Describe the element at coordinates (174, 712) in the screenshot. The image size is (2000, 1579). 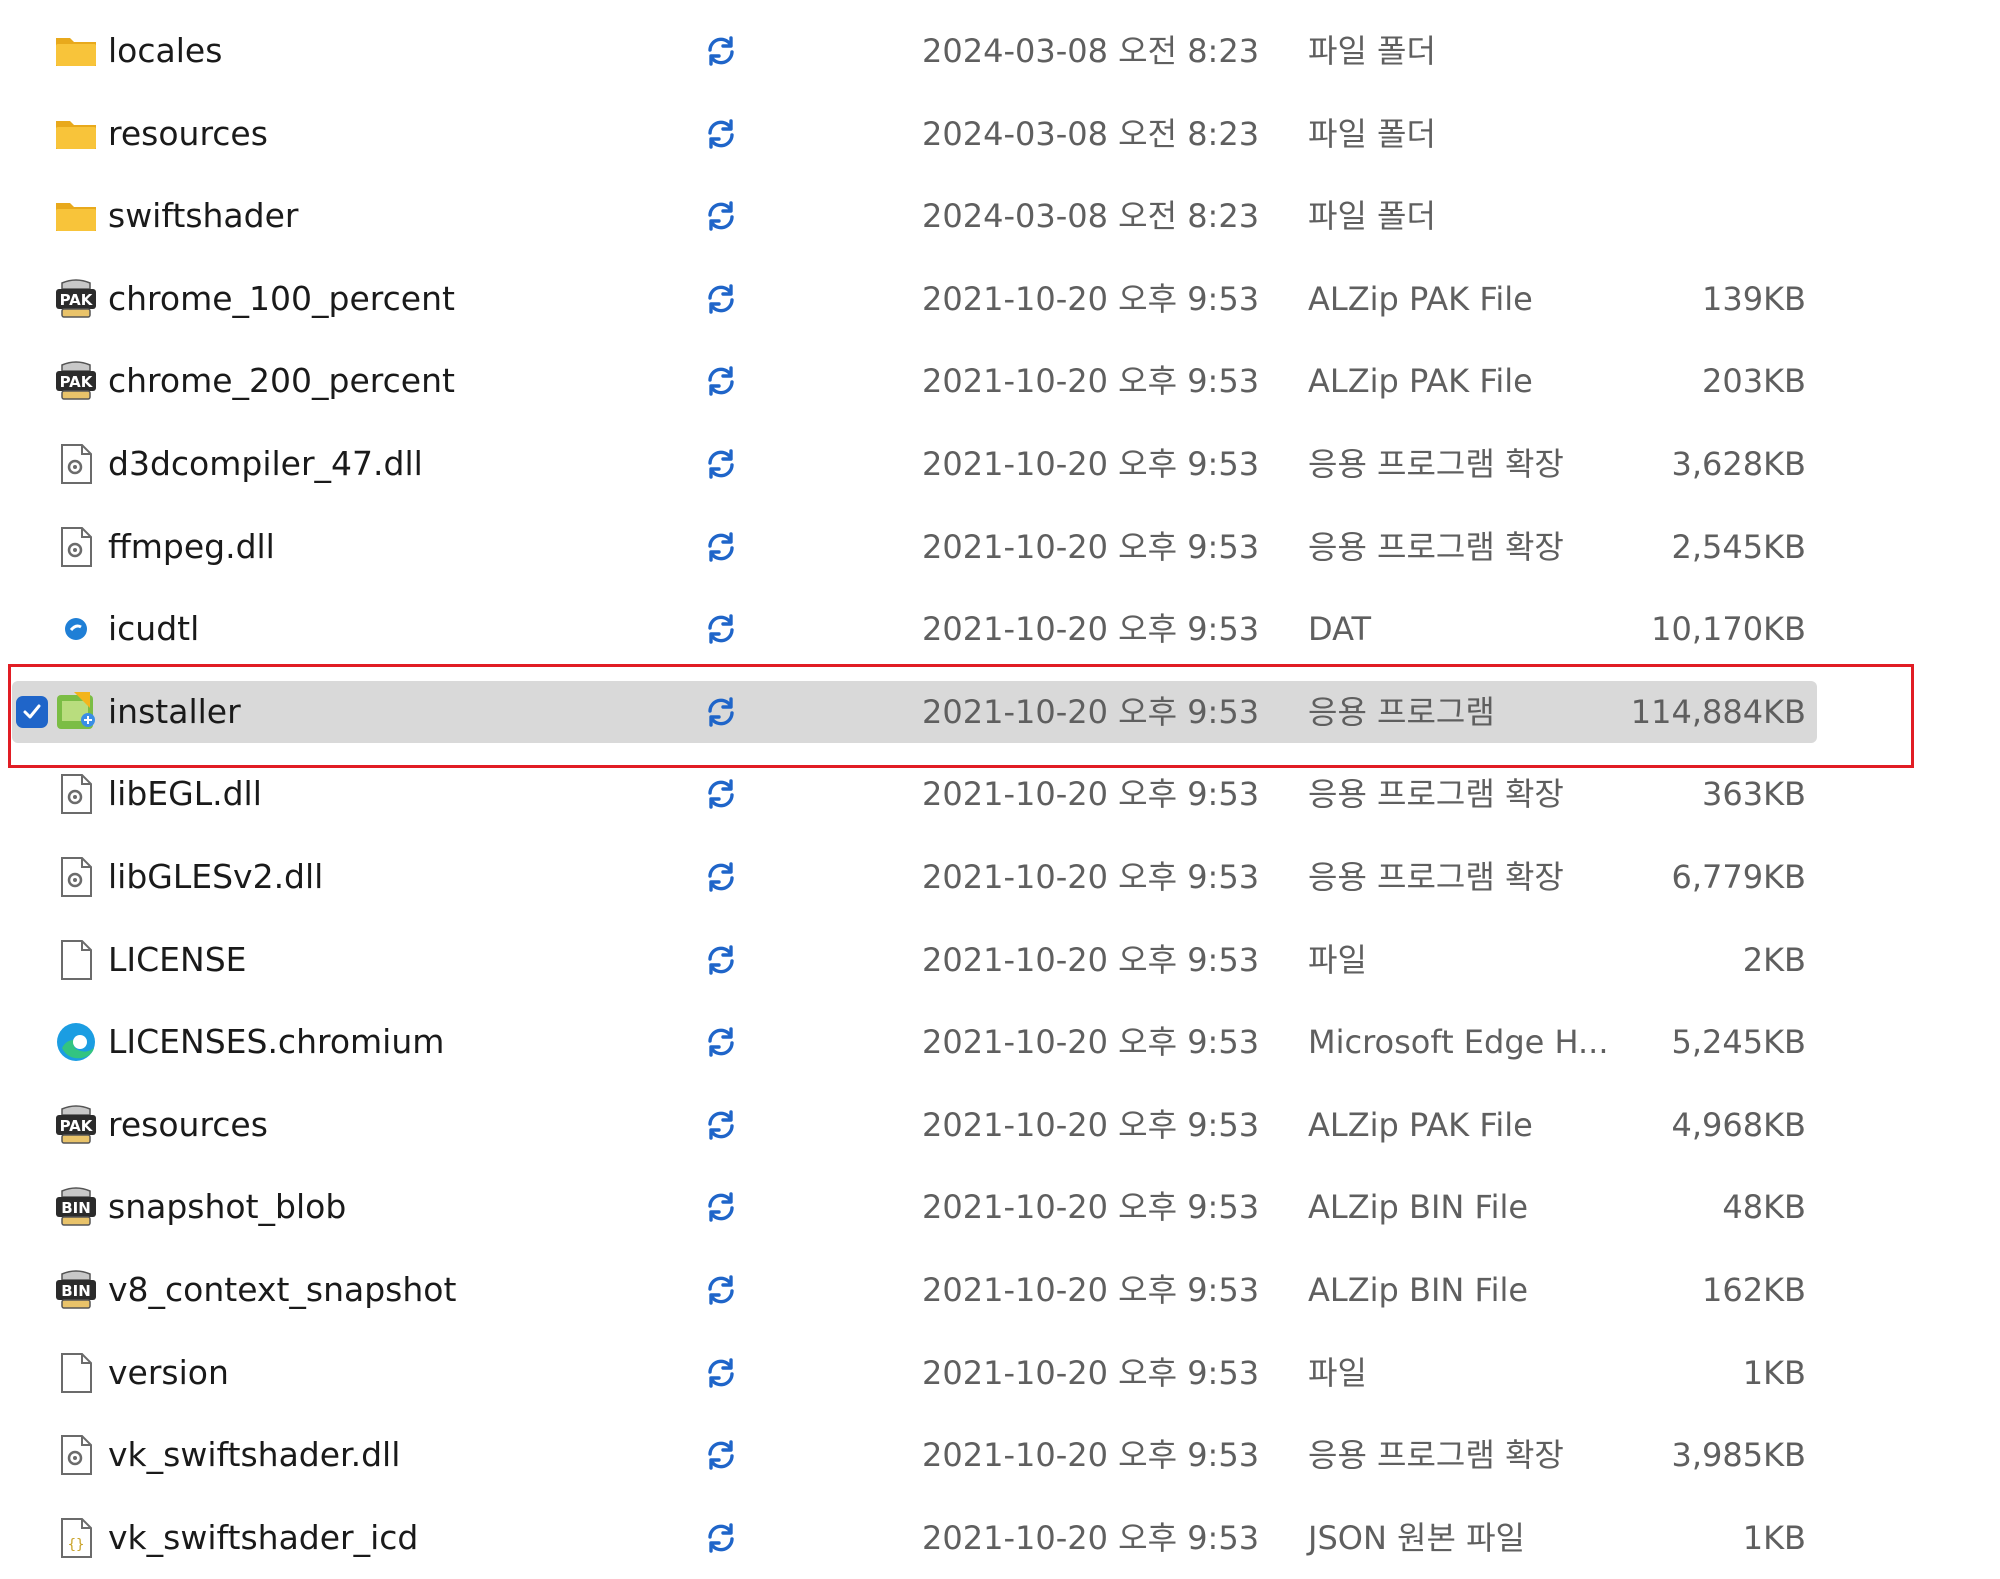
I see `file-name: installer` at that location.